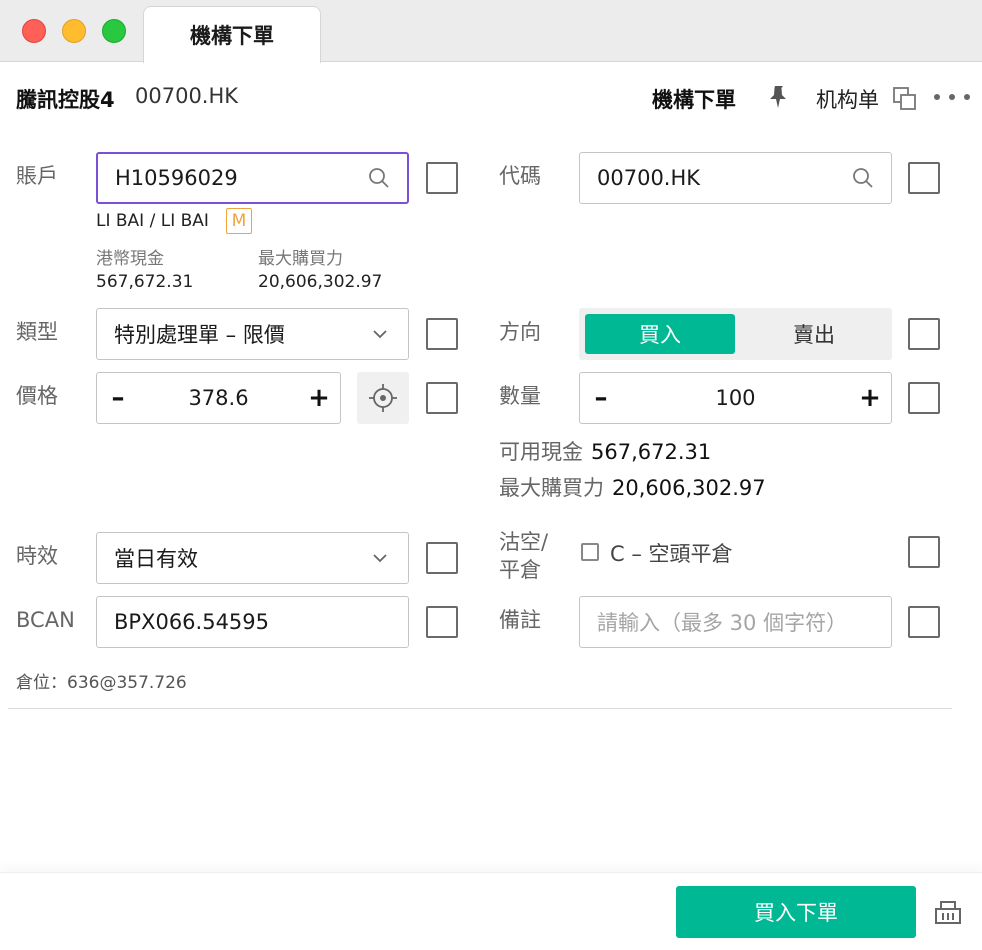 The image size is (982, 950). What do you see at coordinates (156, 559) in the screenshot?
I see `validity-value: 當日有效` at bounding box center [156, 559].